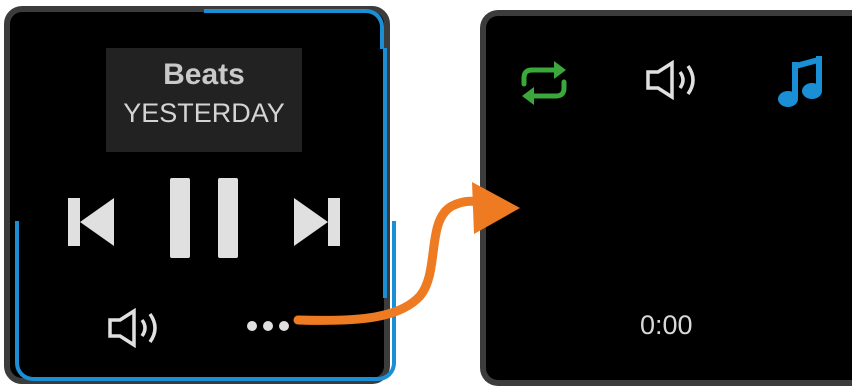 This screenshot has height=388, width=852. I want to click on transition-arrow, so click(406, 253).